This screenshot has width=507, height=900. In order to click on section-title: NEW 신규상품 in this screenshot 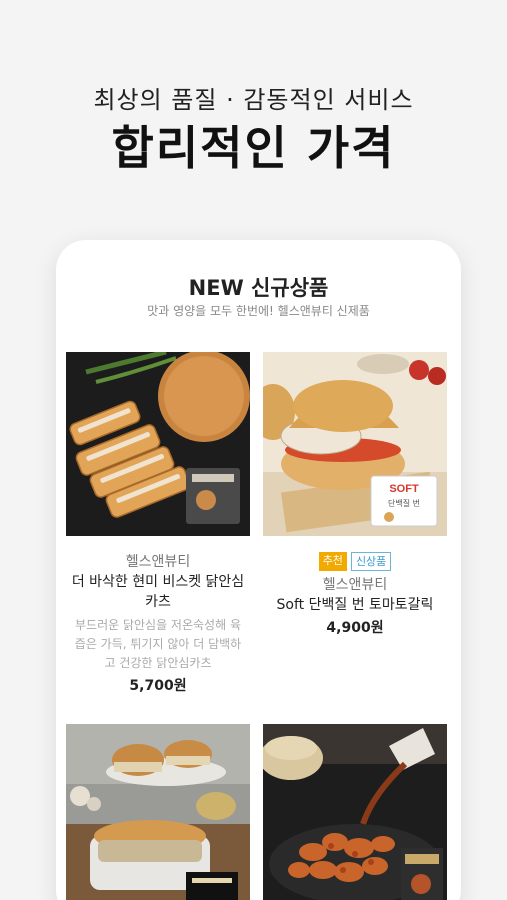, I will do `click(258, 288)`.